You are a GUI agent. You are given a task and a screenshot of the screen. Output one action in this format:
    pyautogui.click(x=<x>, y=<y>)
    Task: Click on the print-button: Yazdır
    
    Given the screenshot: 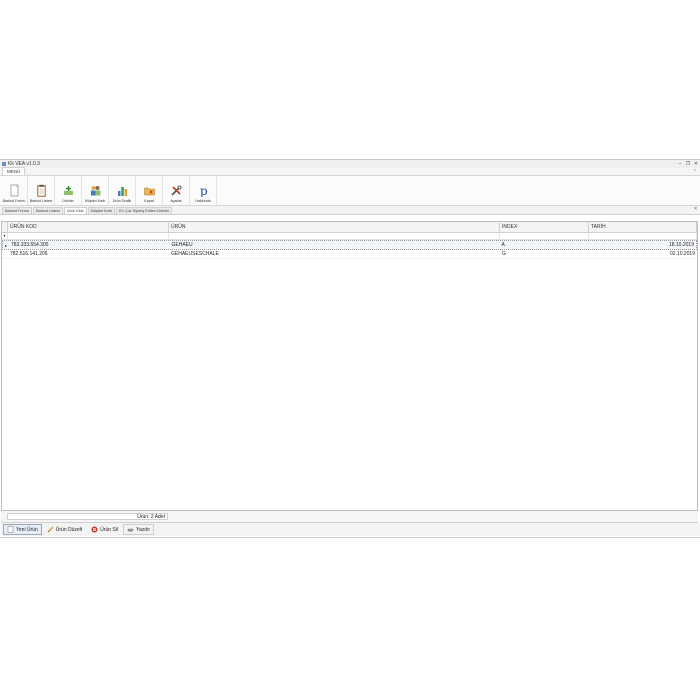 What is the action you would take?
    pyautogui.click(x=138, y=529)
    